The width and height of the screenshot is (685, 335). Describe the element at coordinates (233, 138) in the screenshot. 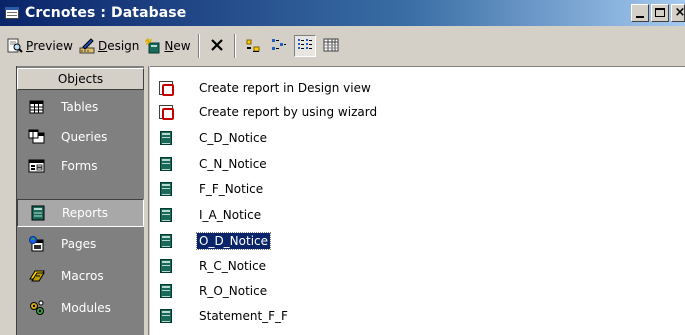

I see `list-item-label: C_D_Notice` at that location.